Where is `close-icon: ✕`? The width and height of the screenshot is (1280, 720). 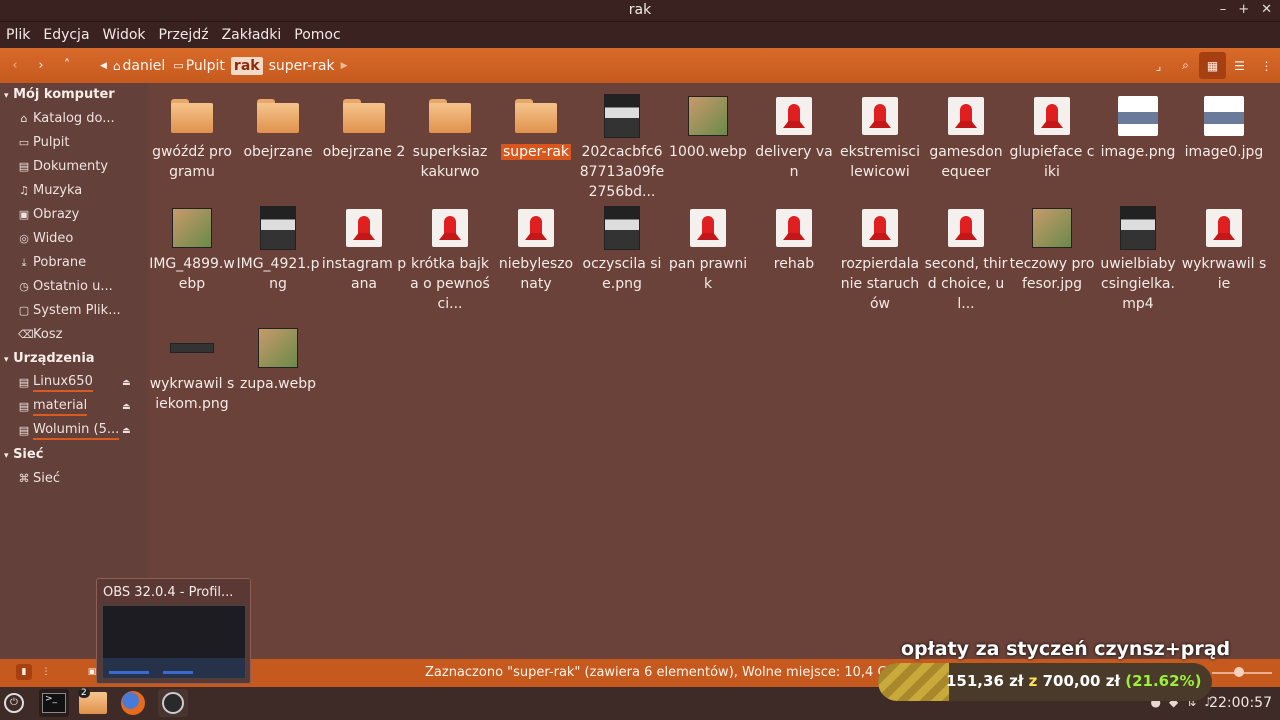
close-icon: ✕ is located at coordinates (1266, 9).